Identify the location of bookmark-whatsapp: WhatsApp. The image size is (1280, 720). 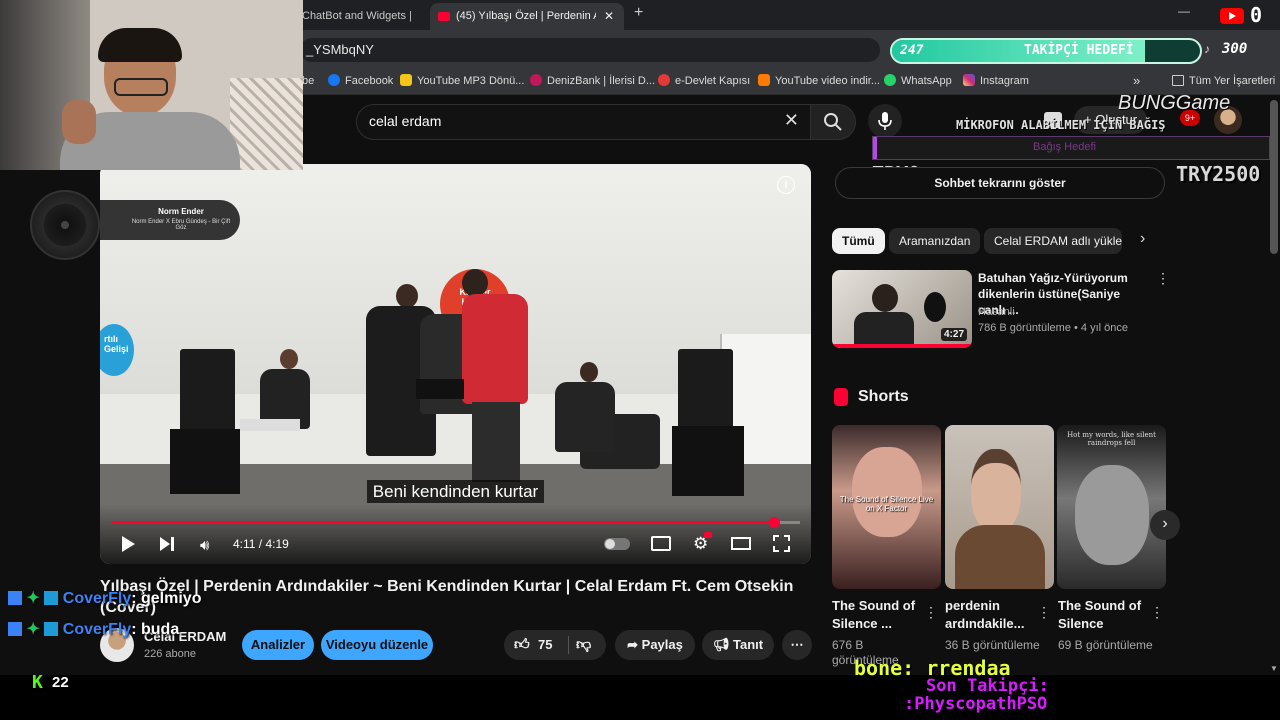
(918, 81).